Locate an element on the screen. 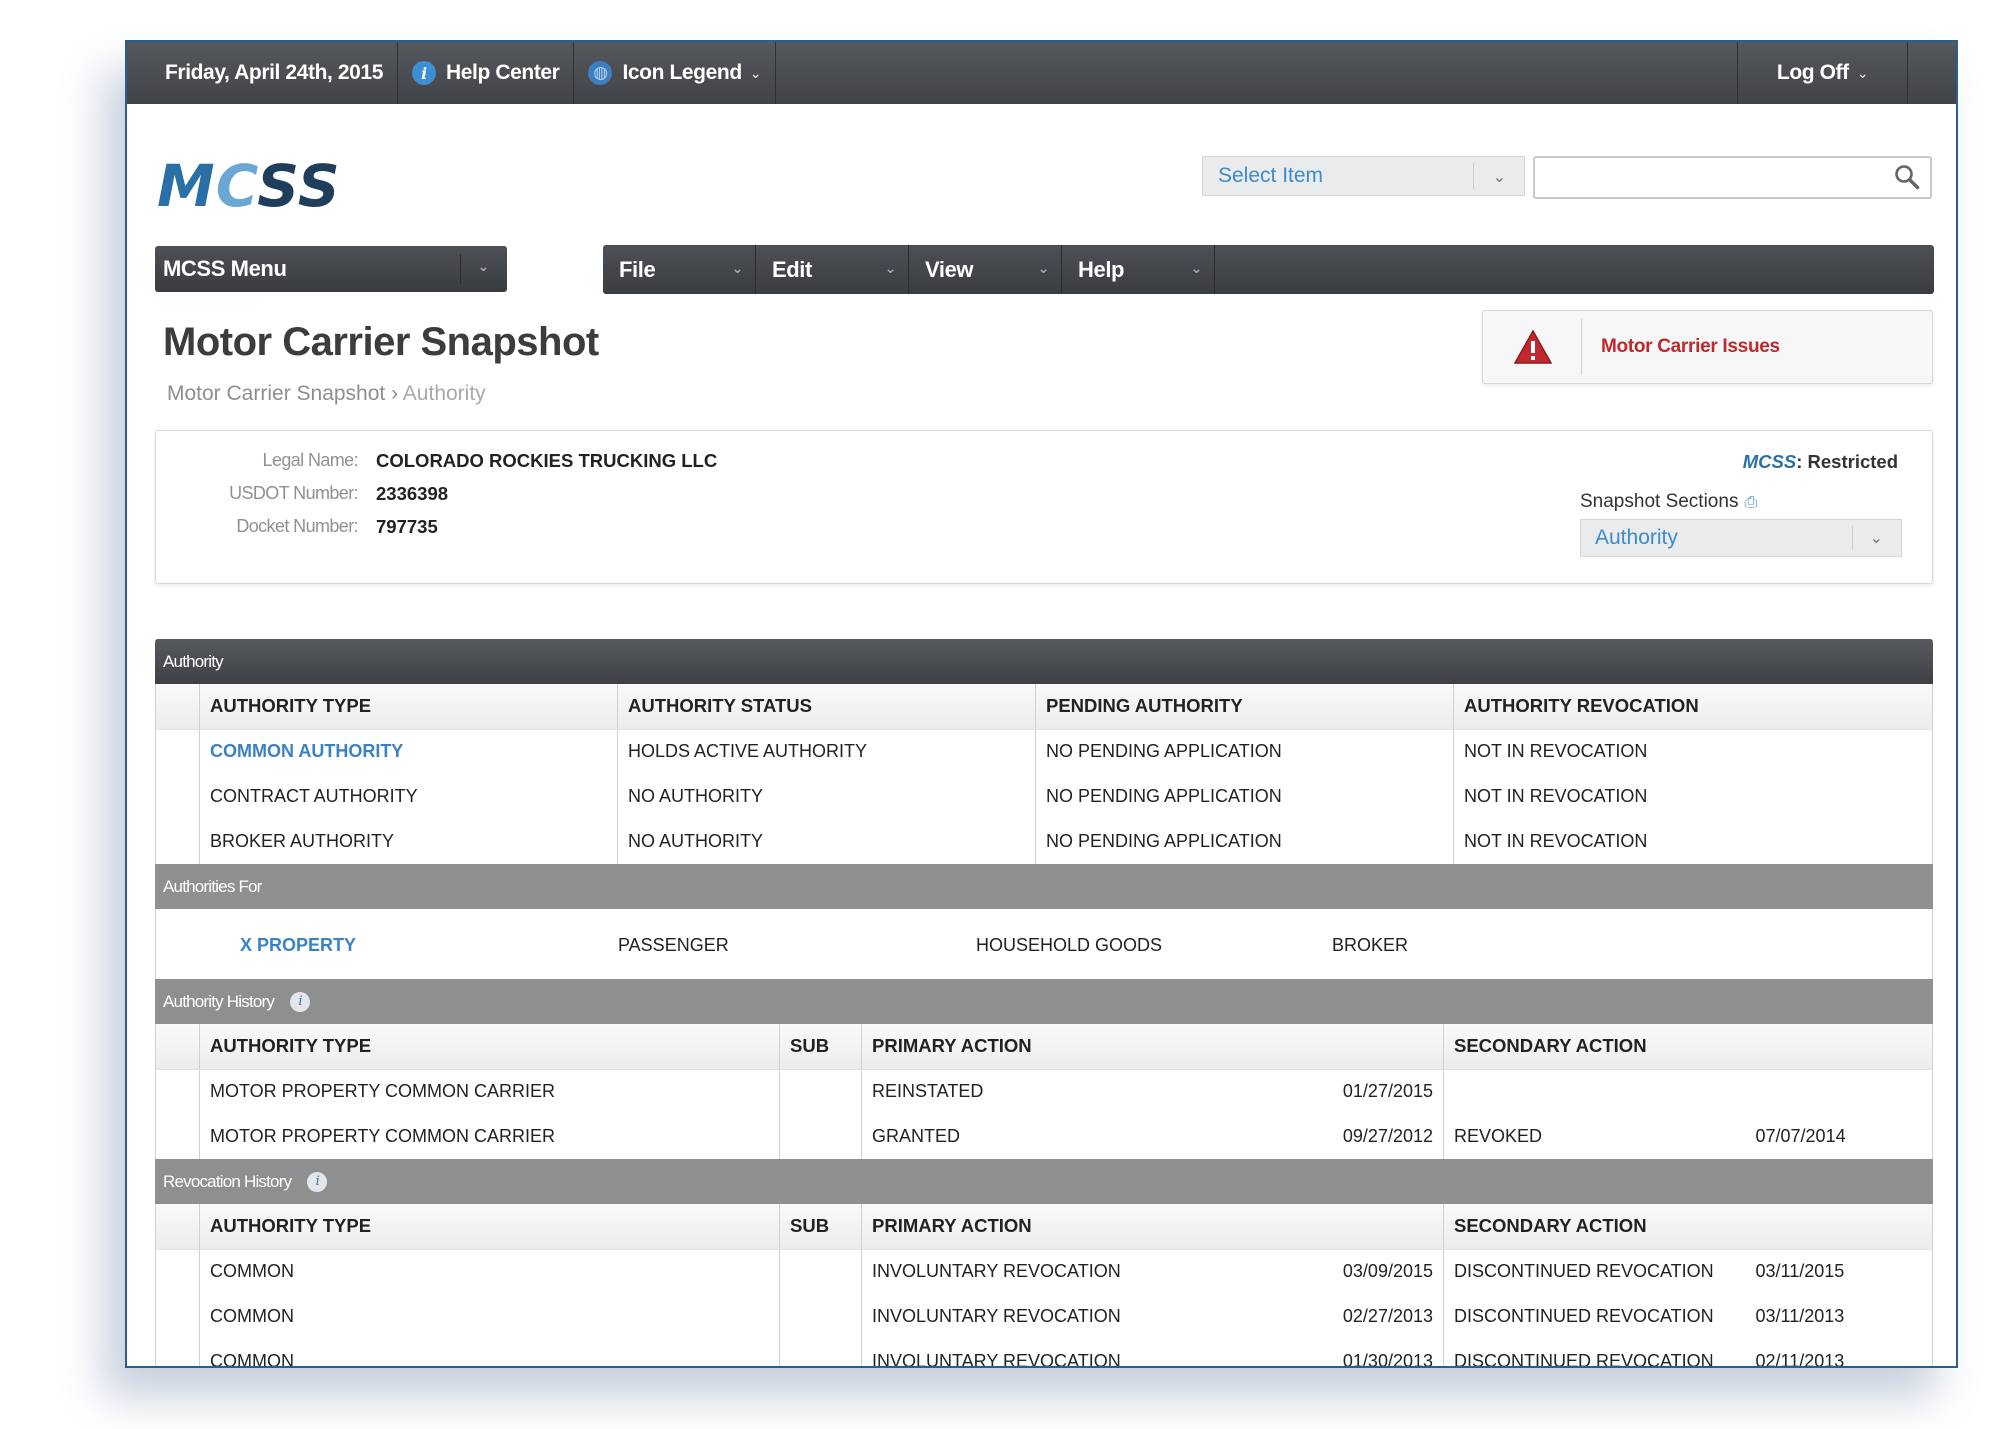  table-cell: HOLDS ACTIVE AUTHORITY is located at coordinates (826, 751).